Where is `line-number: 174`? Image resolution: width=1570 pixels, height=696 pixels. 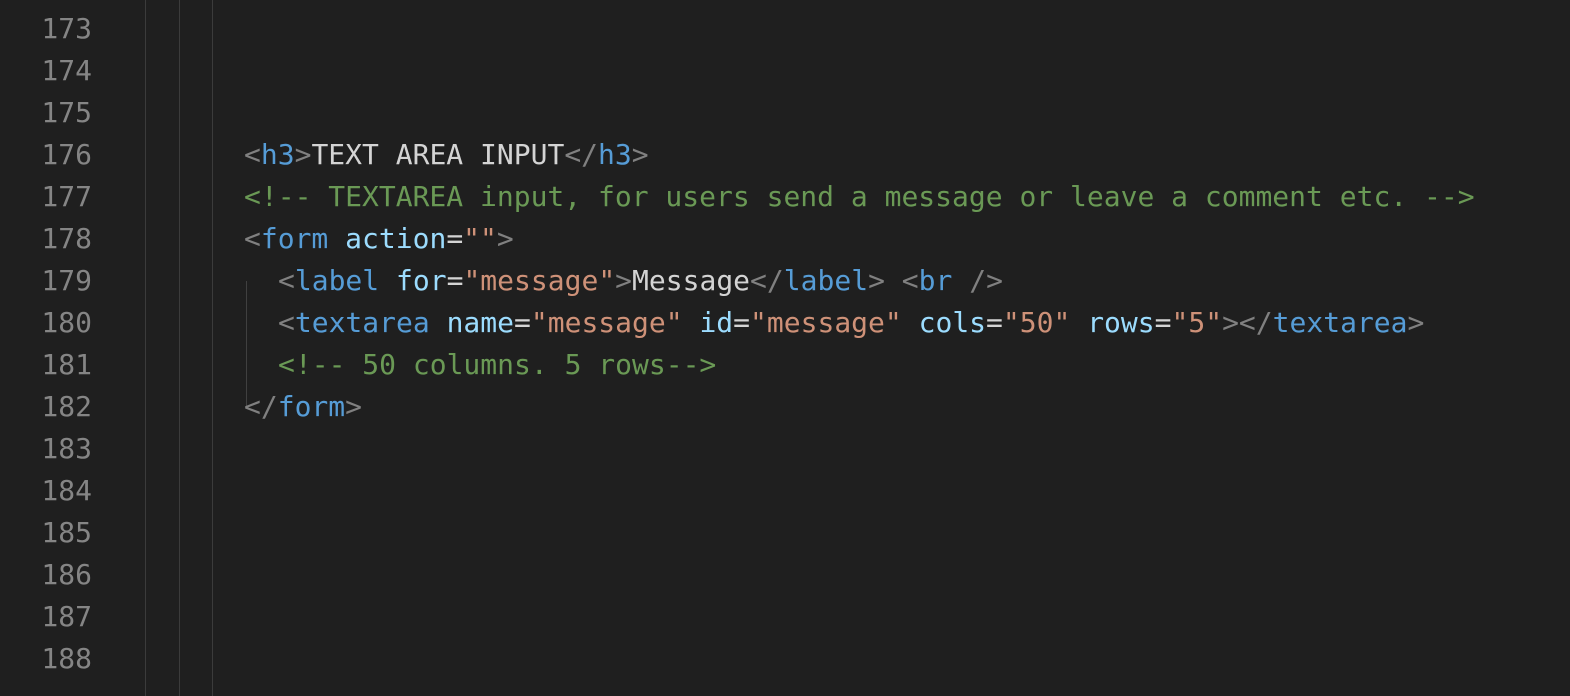
line-number: 174 is located at coordinates (66, 70).